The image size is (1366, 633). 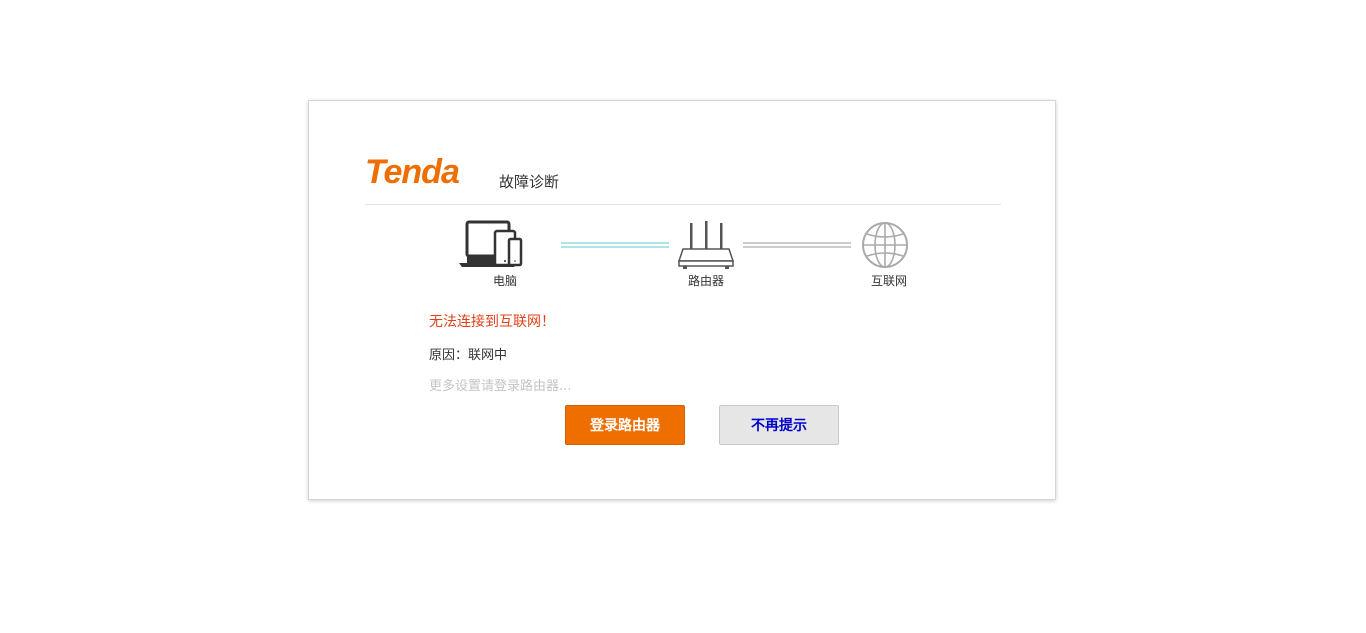 I want to click on status-message: 无法连接到互联网！, so click(x=492, y=322).